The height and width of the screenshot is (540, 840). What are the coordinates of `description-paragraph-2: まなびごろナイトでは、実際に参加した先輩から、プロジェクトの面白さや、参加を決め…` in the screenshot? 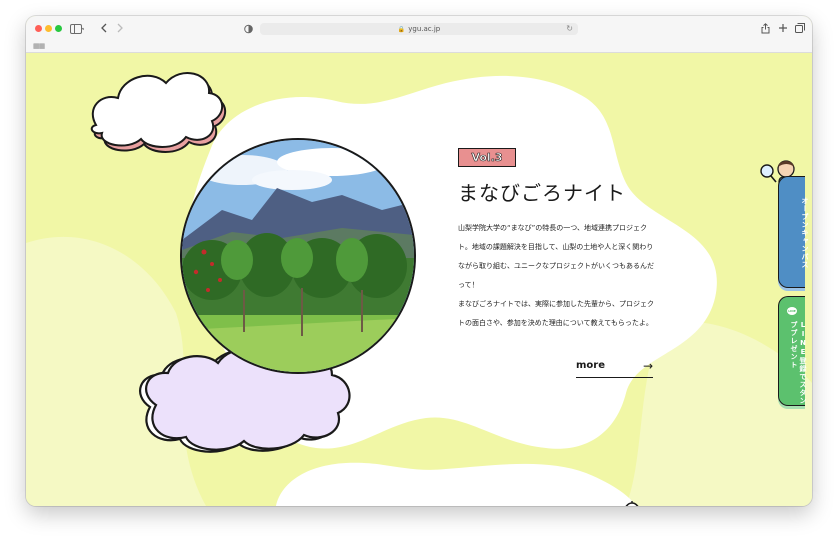 It's located at (556, 313).